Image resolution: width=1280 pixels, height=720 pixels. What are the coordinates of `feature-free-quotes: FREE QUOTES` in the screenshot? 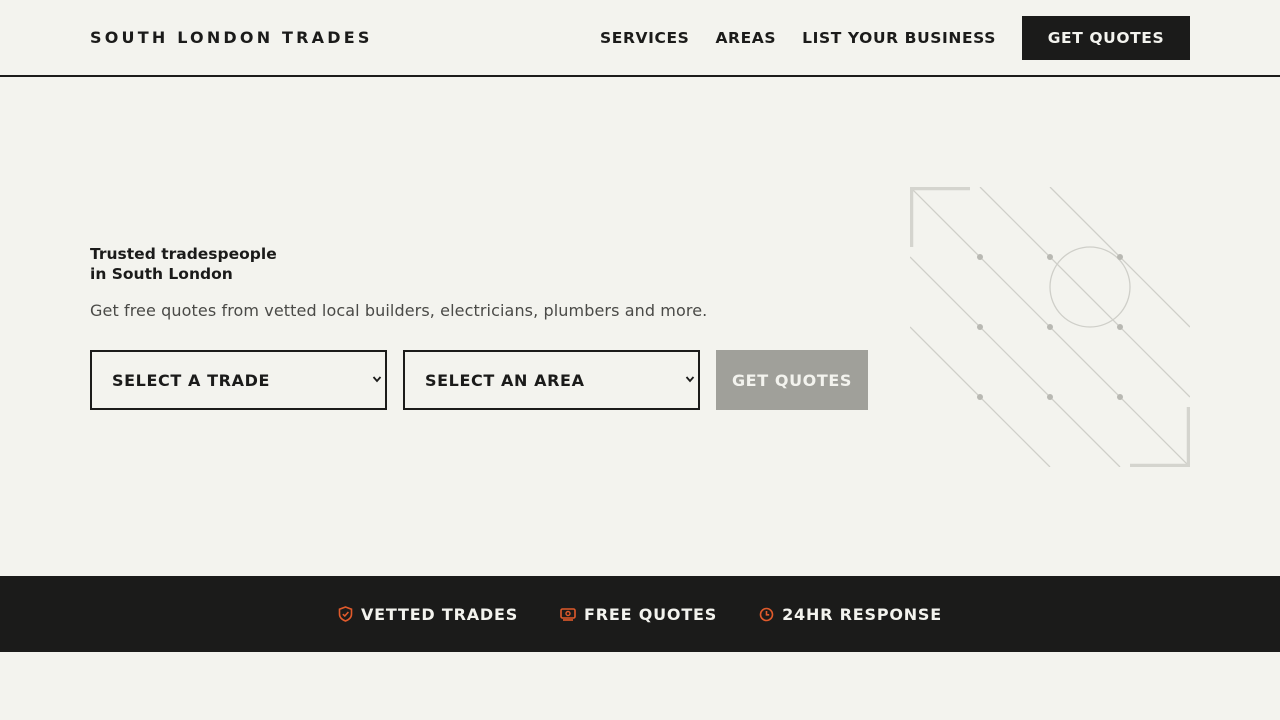 It's located at (638, 614).